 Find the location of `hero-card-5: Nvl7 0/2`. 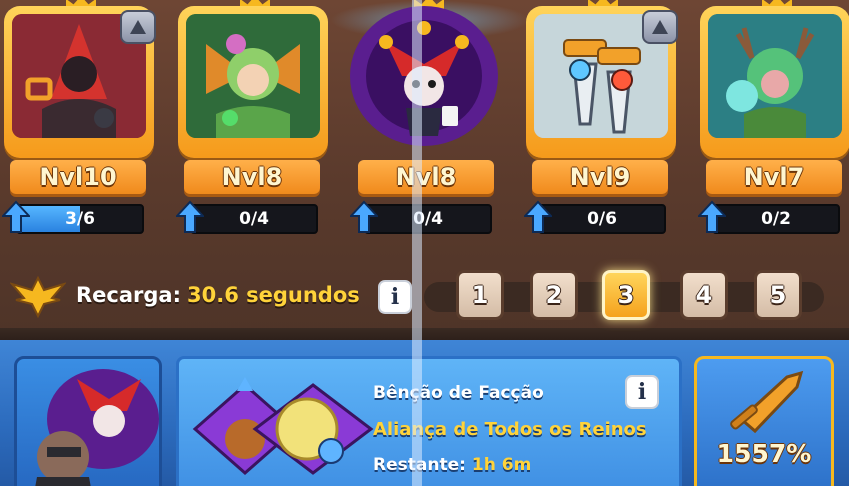

hero-card-5: Nvl7 0/2 is located at coordinates (773, 122).